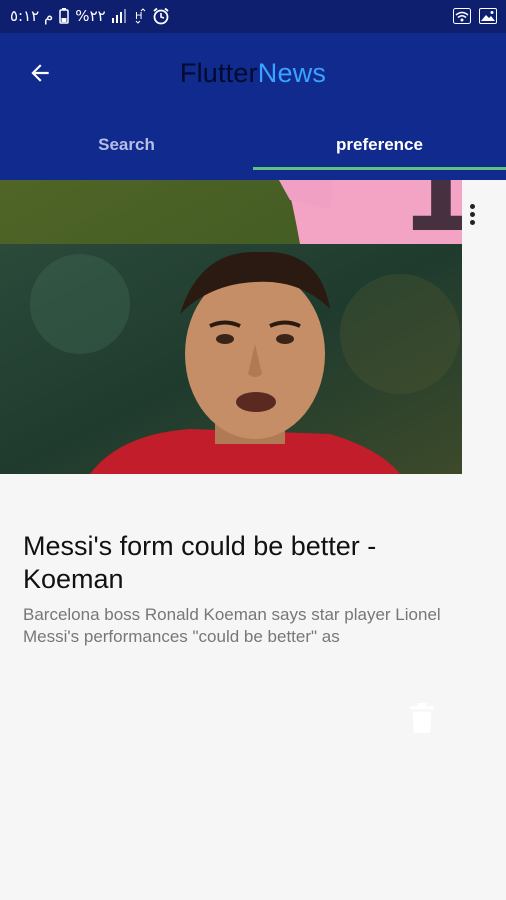 The image size is (506, 900). Describe the element at coordinates (462, 16) in the screenshot. I see `wifi-icon` at that location.